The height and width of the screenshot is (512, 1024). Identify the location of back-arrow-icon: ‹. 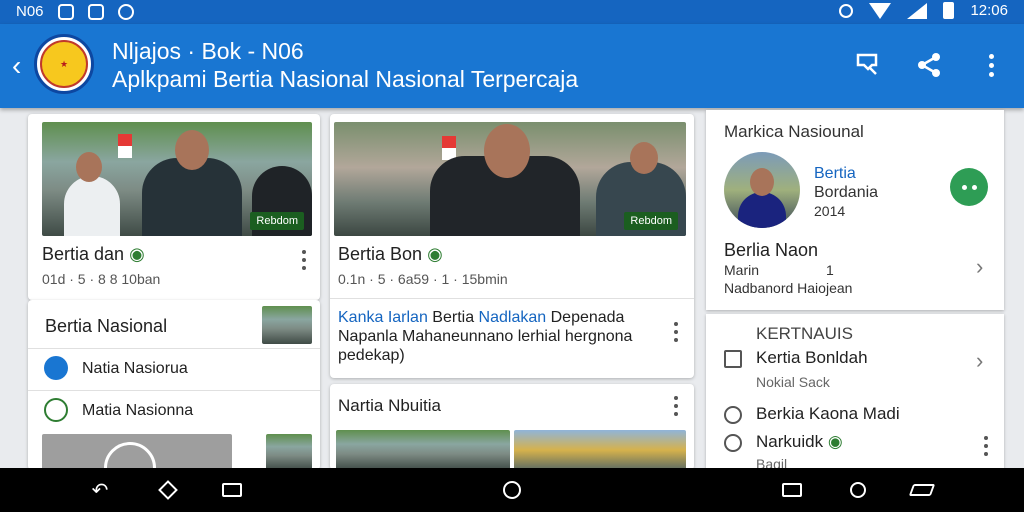
(16, 66).